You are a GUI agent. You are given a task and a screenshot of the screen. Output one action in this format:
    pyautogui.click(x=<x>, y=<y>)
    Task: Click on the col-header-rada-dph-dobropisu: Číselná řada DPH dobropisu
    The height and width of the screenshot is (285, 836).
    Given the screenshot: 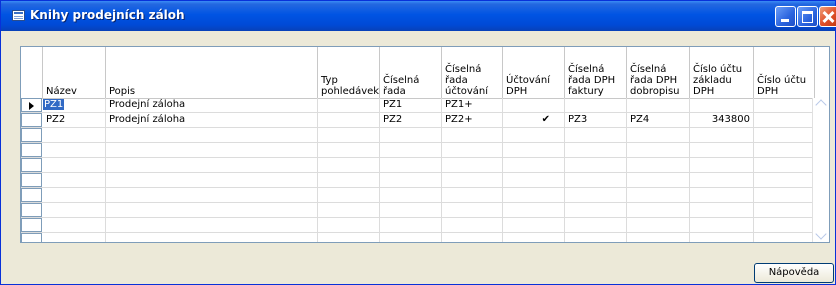 What is the action you would take?
    pyautogui.click(x=658, y=72)
    